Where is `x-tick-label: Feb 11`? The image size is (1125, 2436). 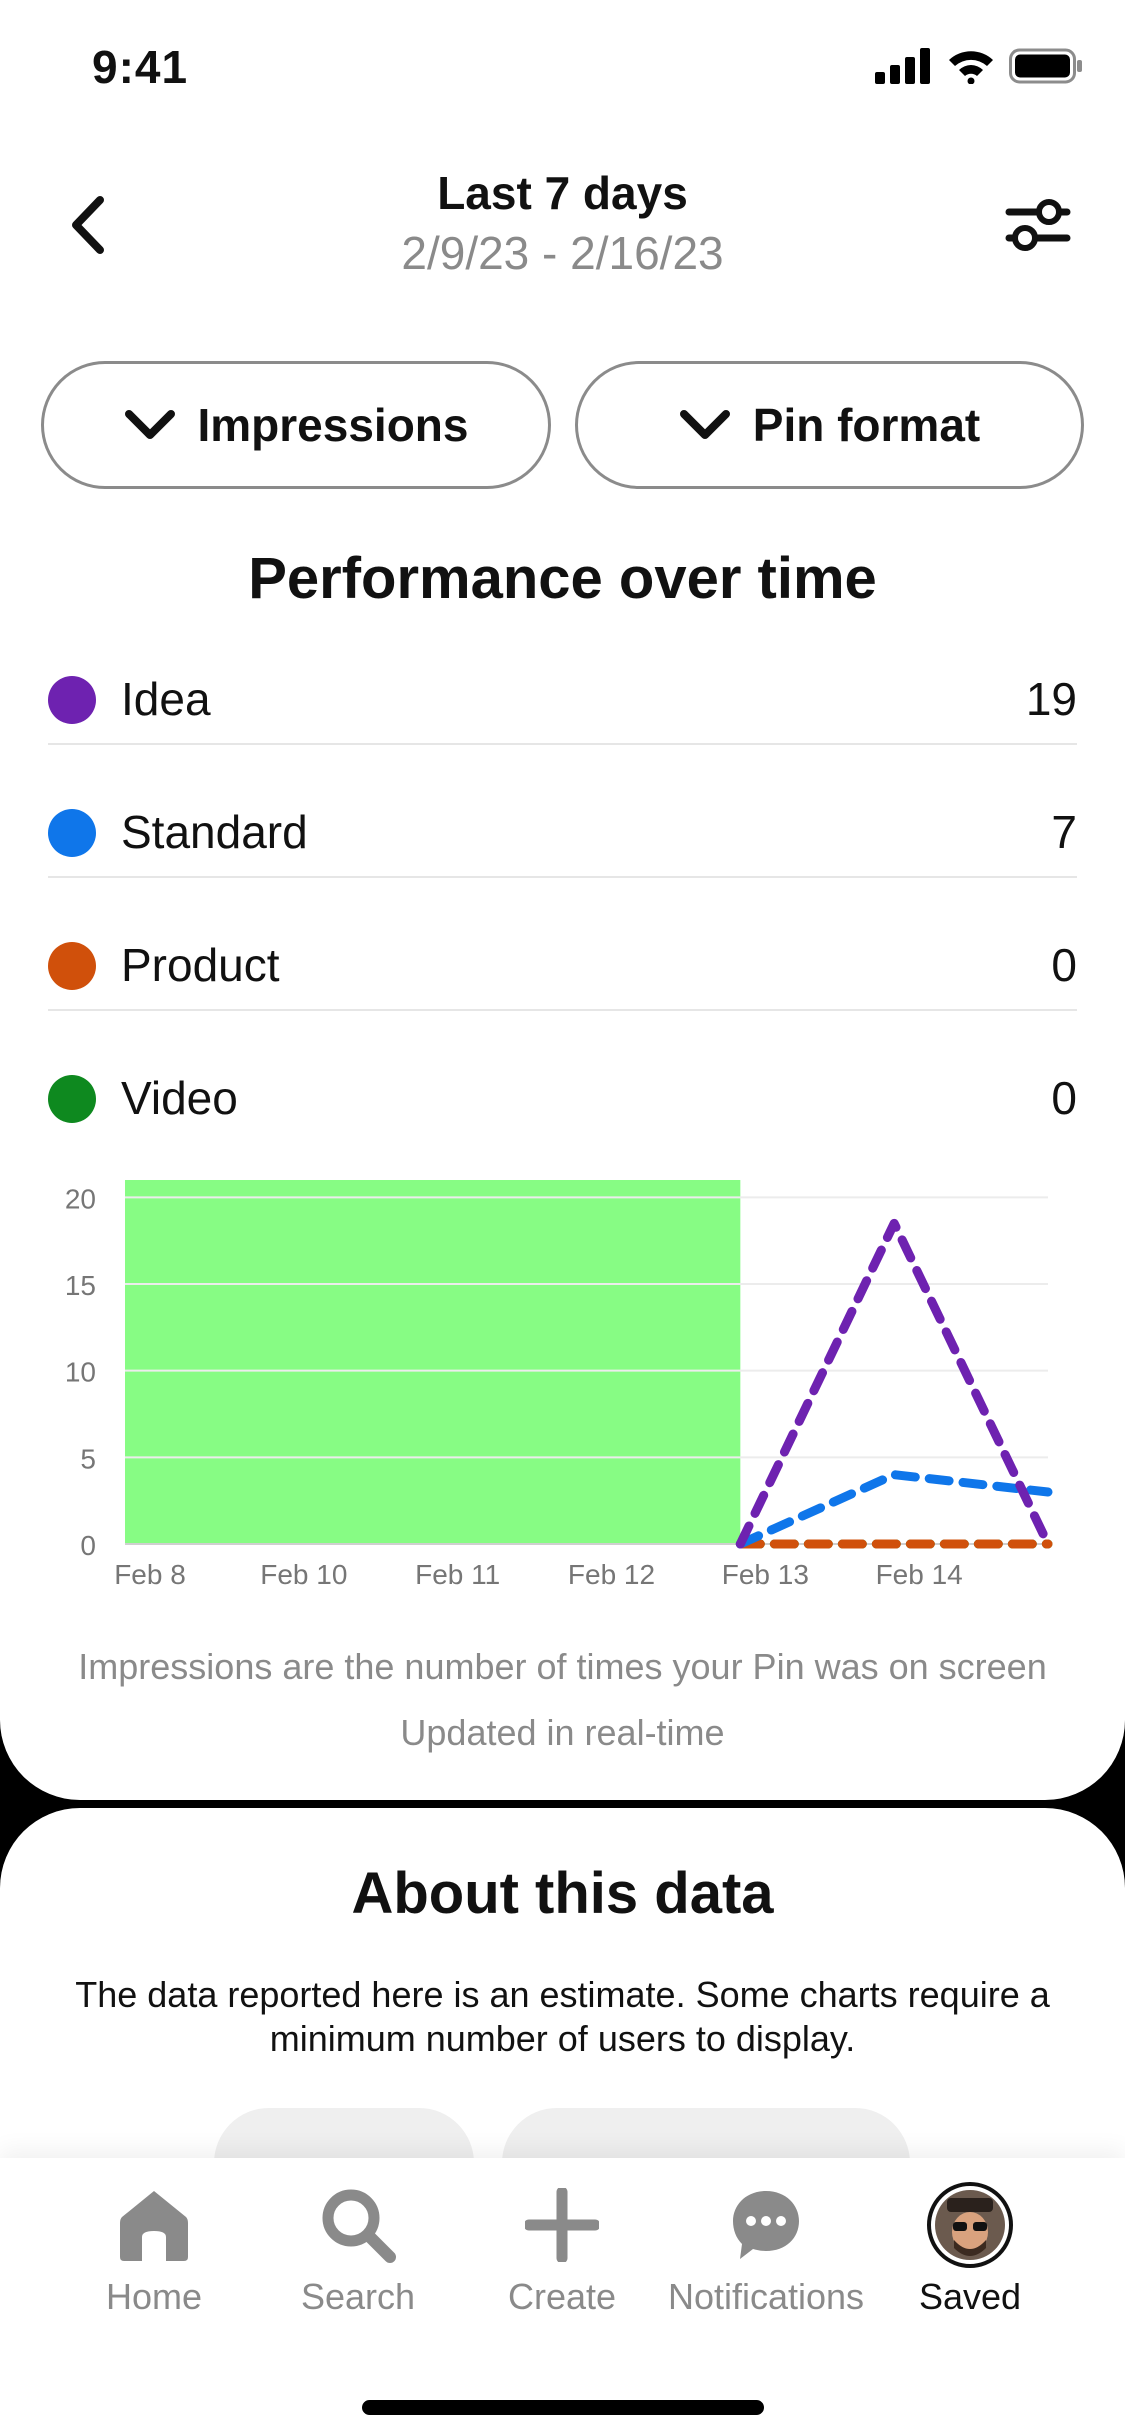 x-tick-label: Feb 11 is located at coordinates (457, 1574).